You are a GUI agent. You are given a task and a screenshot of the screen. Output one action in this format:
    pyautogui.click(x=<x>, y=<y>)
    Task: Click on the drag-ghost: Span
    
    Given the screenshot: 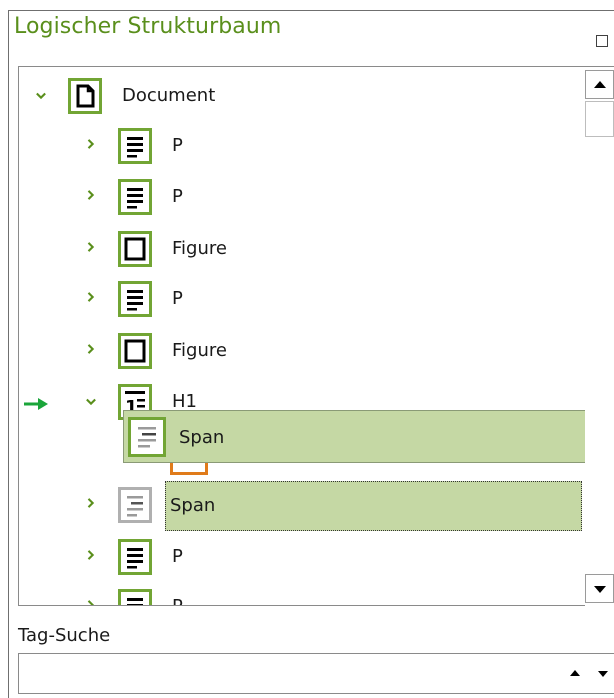 What is the action you would take?
    pyautogui.click(x=358, y=436)
    